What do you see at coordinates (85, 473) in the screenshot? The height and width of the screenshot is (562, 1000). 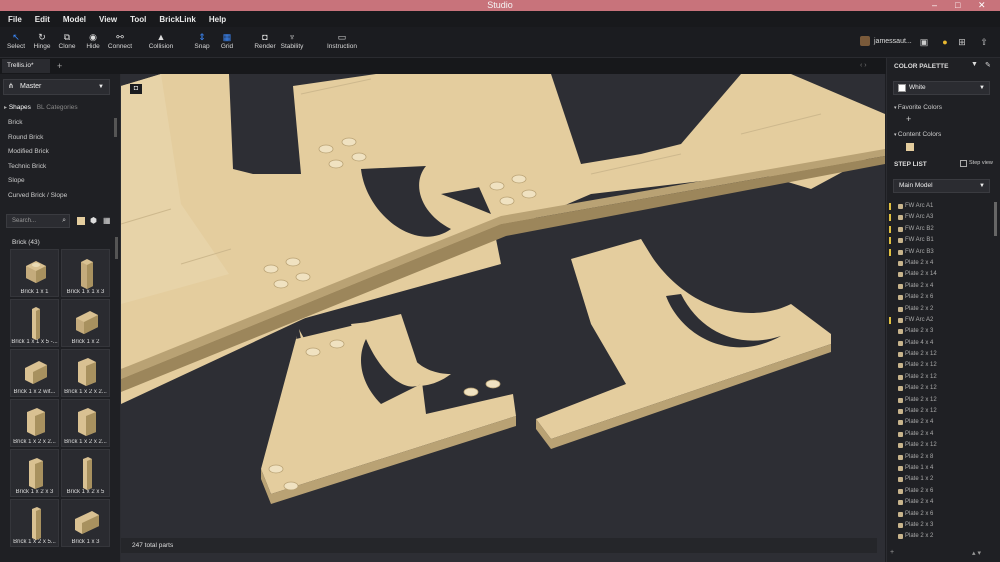 I see `brick-1x2x5: Brick 1 x 2 x 5` at bounding box center [85, 473].